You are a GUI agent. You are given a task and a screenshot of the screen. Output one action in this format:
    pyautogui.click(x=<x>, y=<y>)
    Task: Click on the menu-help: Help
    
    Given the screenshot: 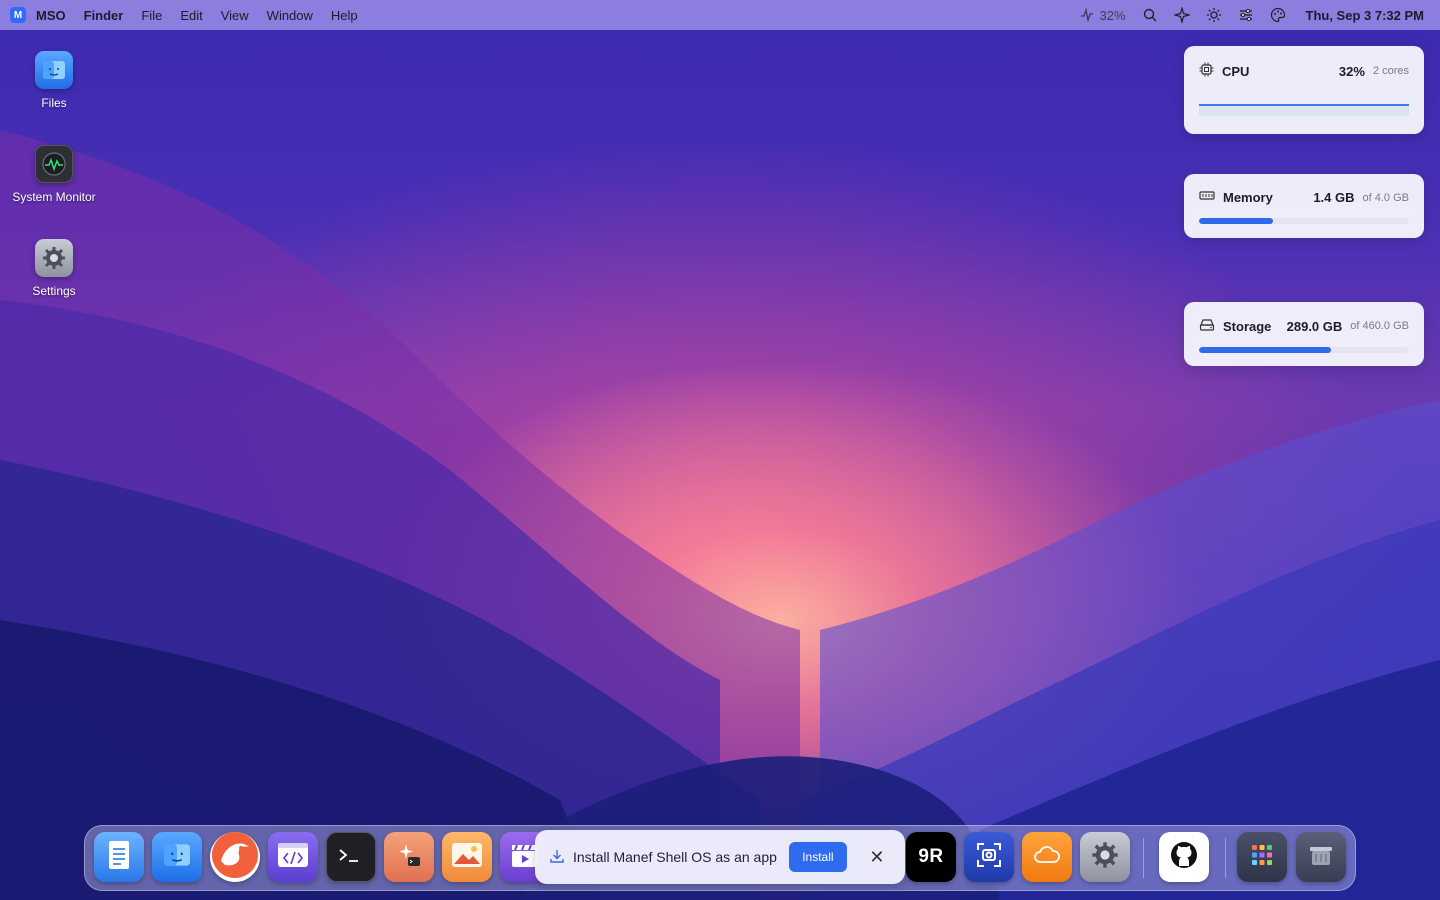 What is the action you would take?
    pyautogui.click(x=344, y=15)
    